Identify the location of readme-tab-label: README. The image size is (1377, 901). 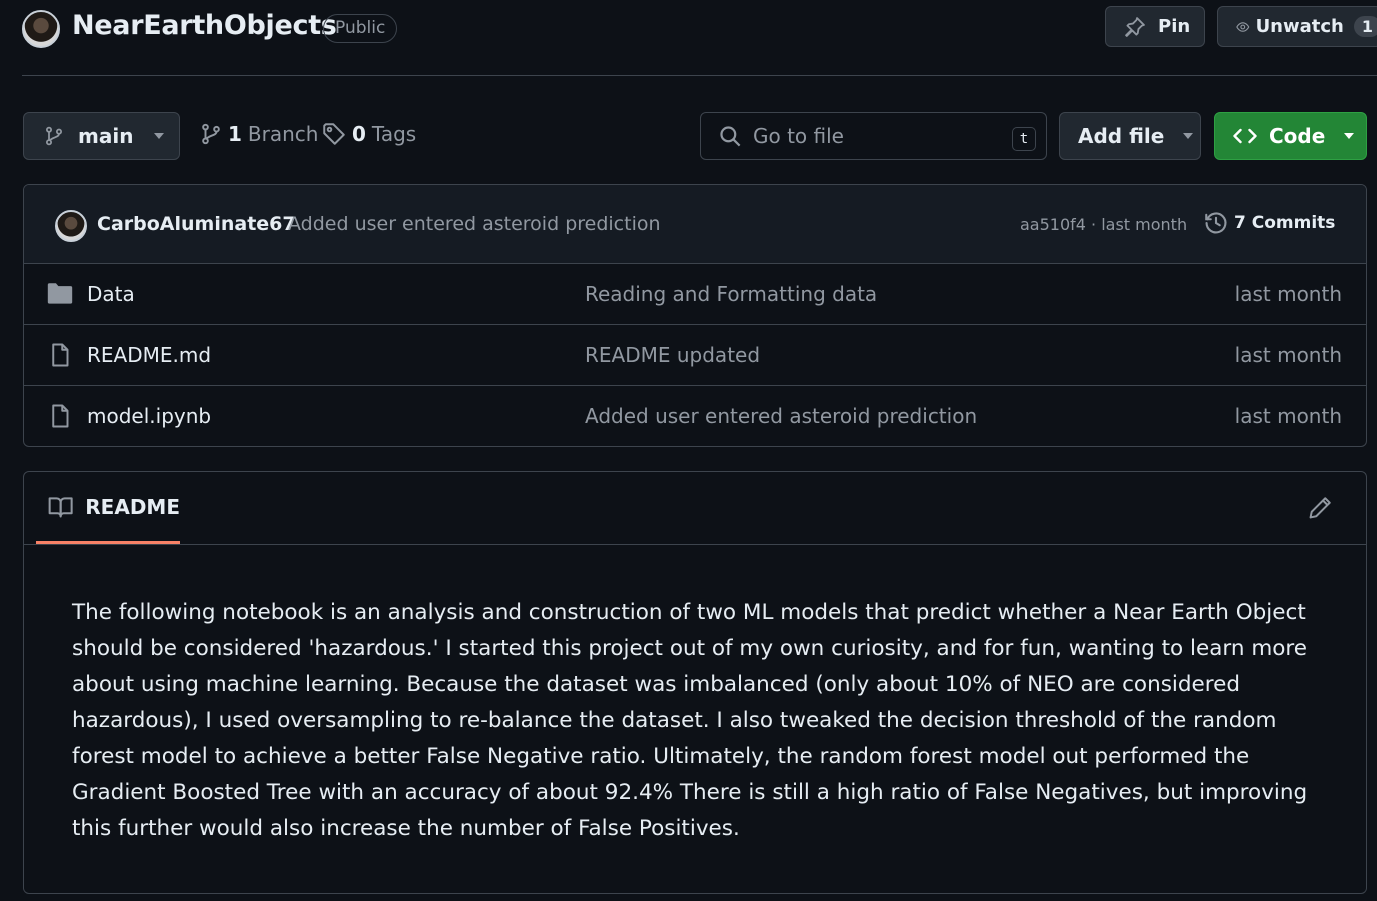
(132, 506).